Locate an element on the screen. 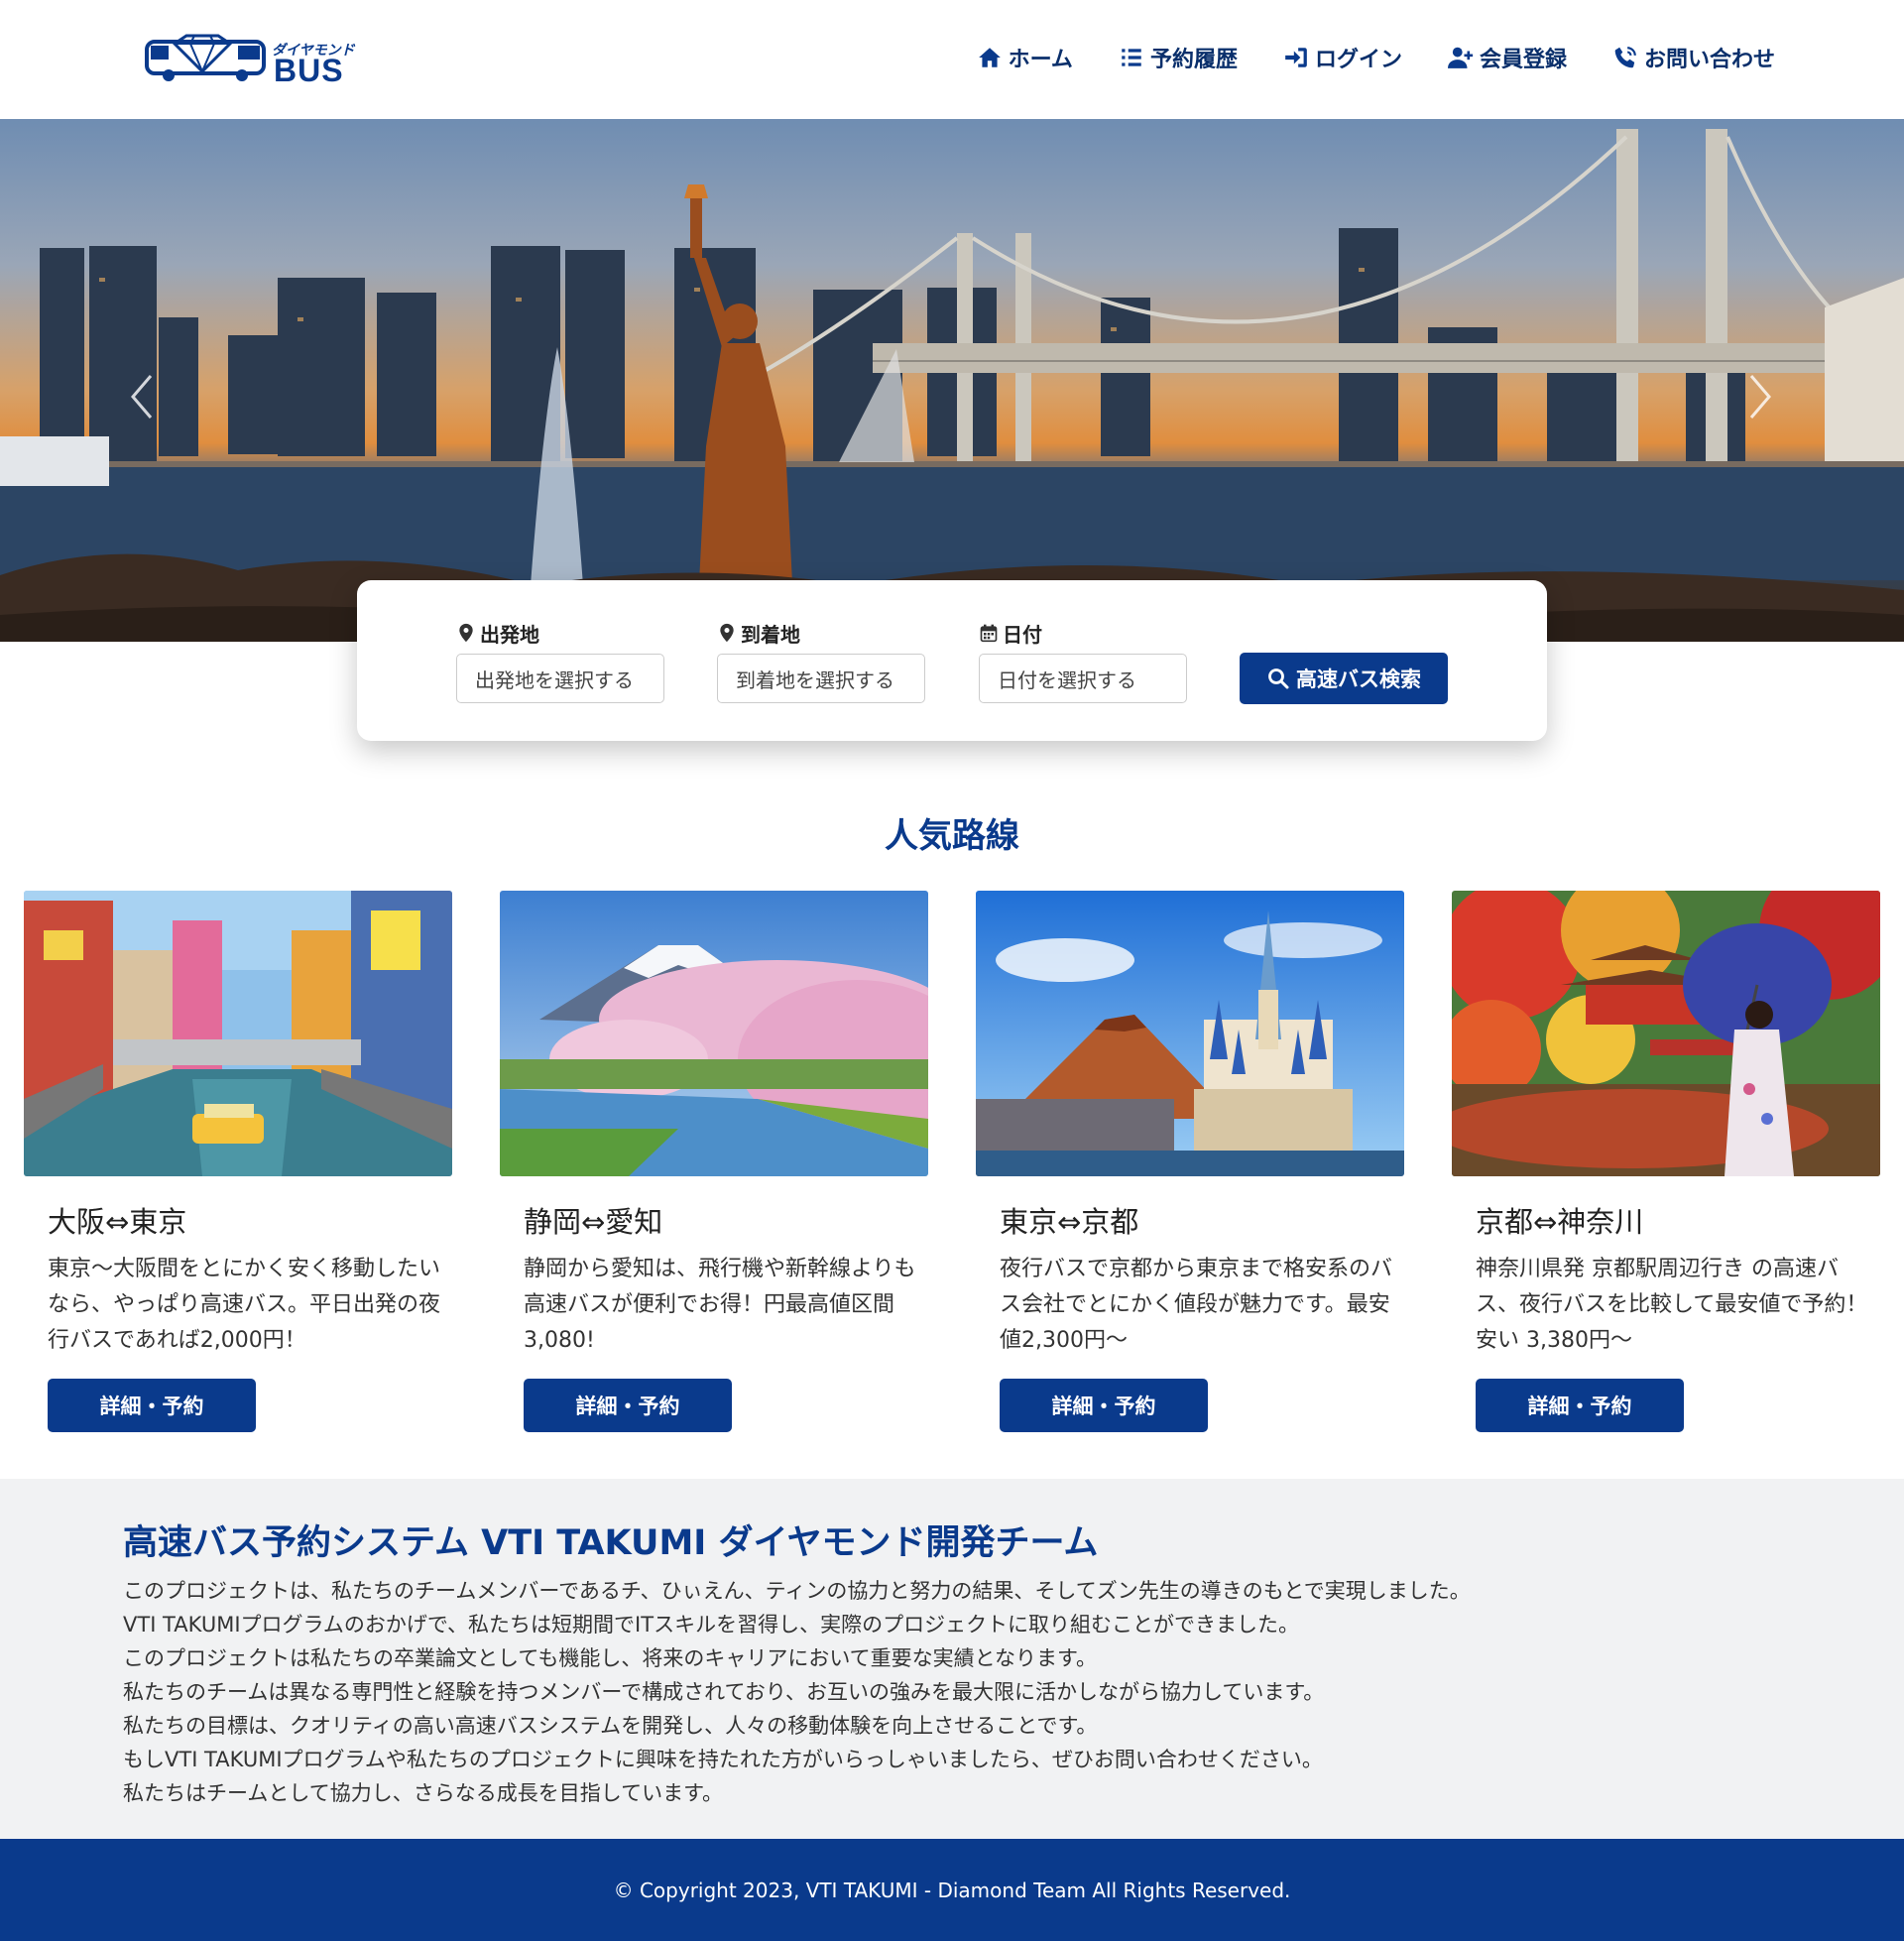 The width and height of the screenshot is (1904, 1941). nav-login: ログイン is located at coordinates (1342, 57).